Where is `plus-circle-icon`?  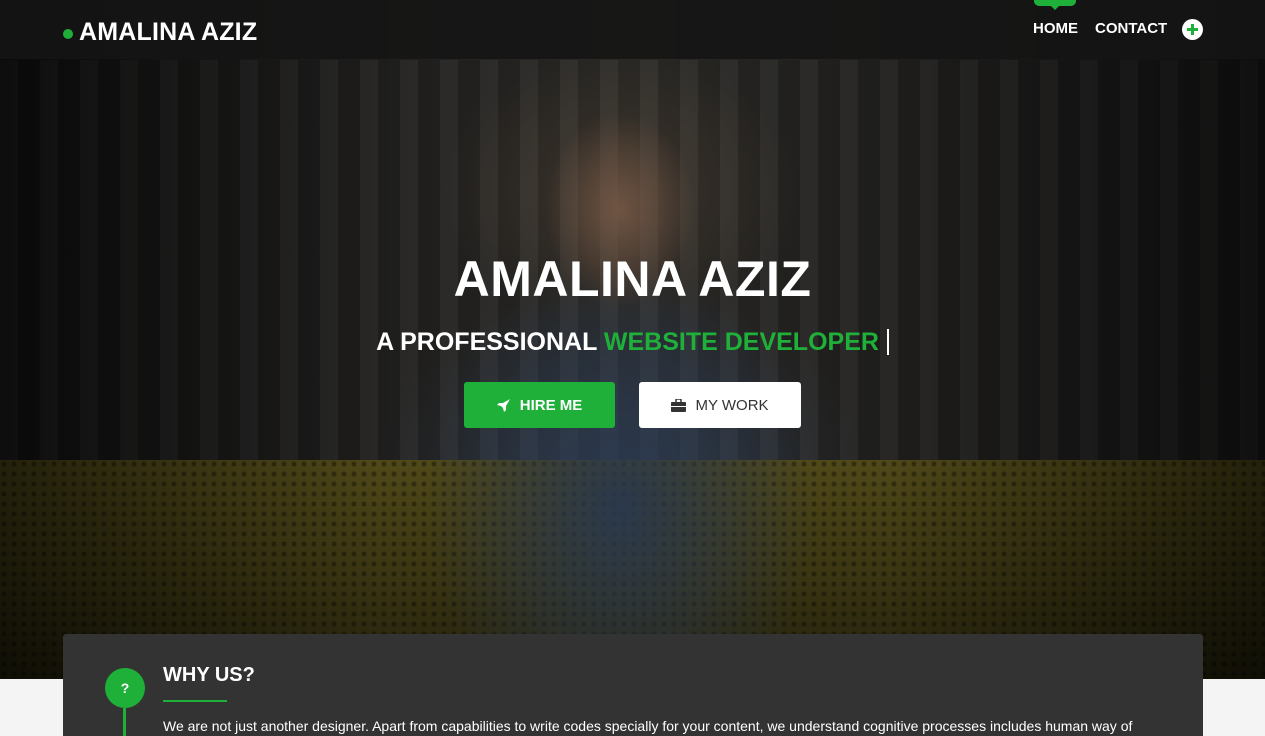
plus-circle-icon is located at coordinates (1192, 29).